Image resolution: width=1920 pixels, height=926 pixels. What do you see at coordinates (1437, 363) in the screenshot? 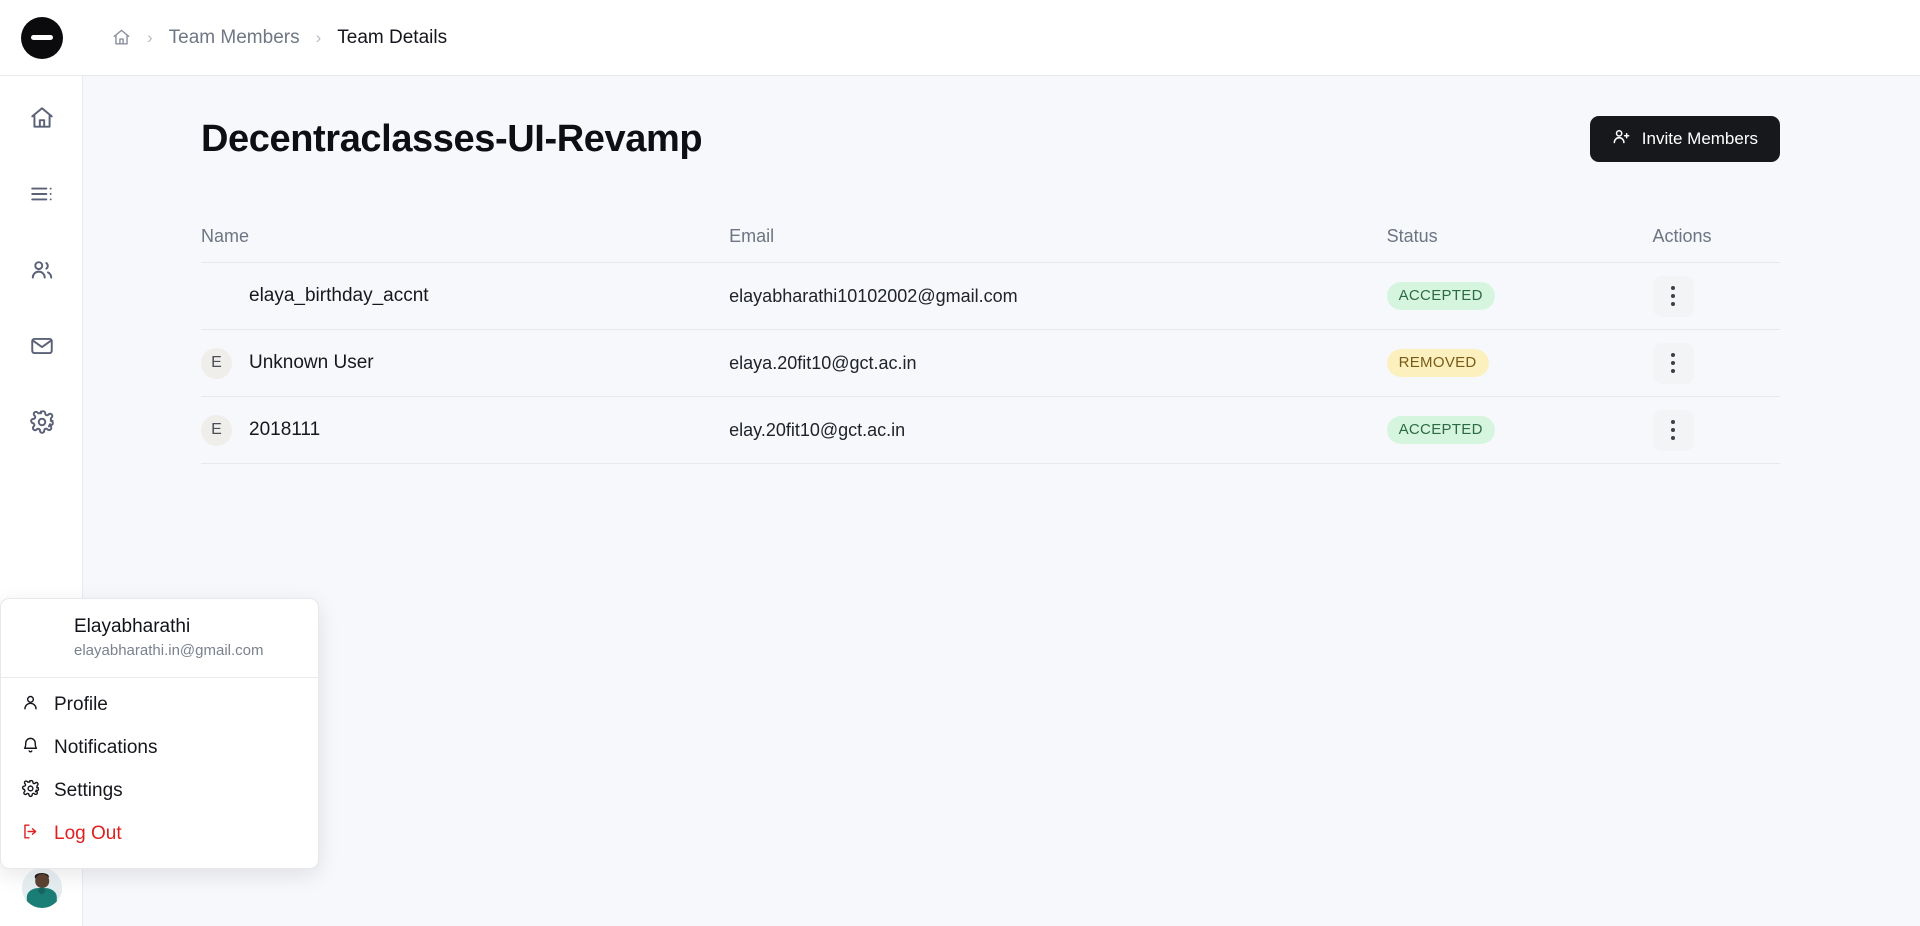
I see `status-badge: REMOVED` at bounding box center [1437, 363].